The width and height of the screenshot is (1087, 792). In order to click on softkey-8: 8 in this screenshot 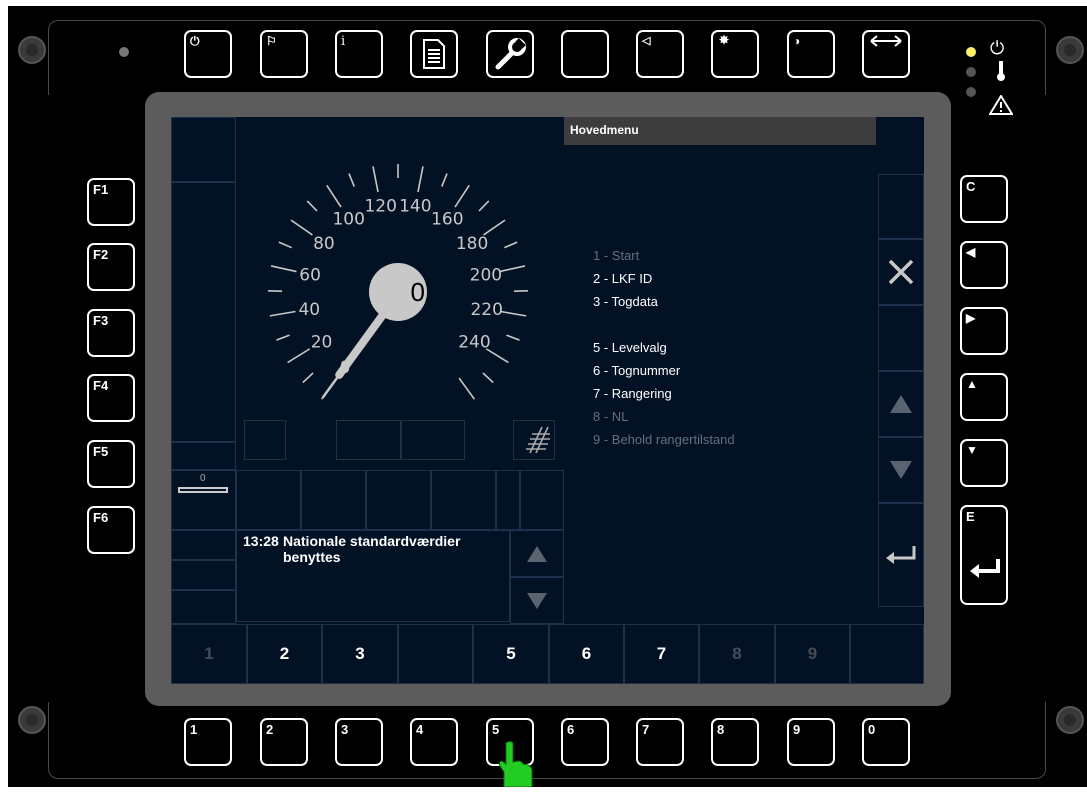, I will do `click(737, 654)`.